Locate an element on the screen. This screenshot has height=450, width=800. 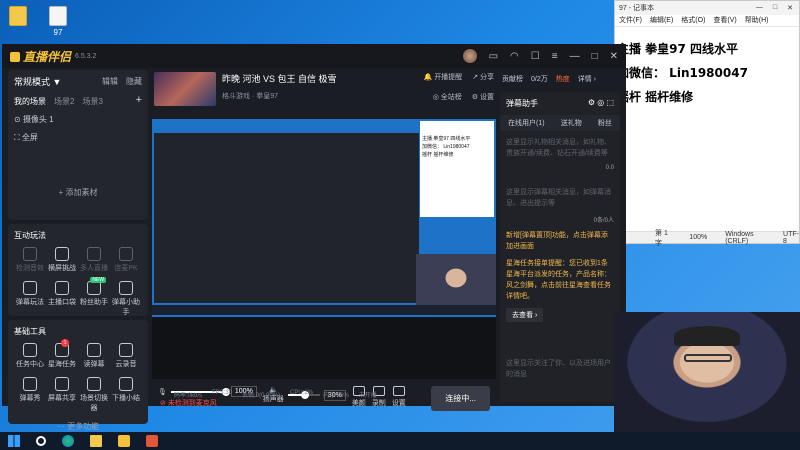
menu-format: 格式(O) is located at coordinates (693, 20).